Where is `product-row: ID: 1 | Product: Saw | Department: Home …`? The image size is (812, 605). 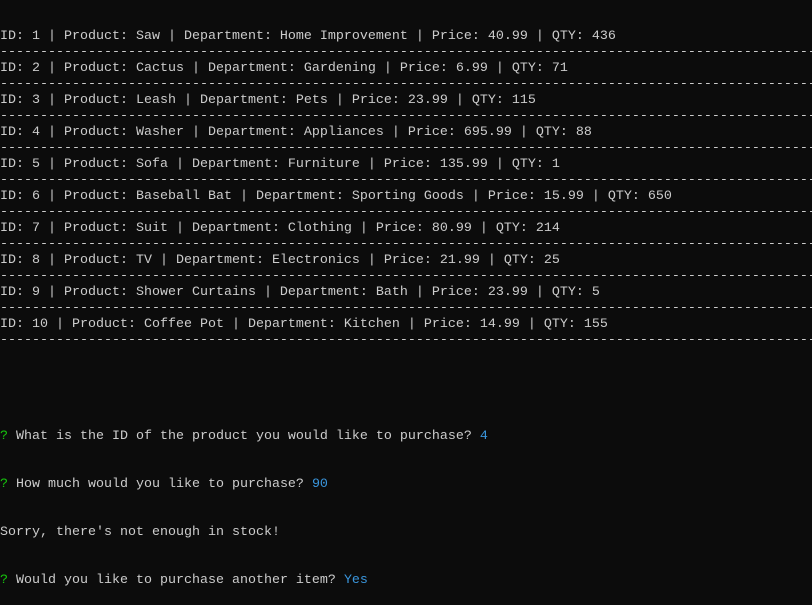
product-row: ID: 1 | Product: Saw | Department: Home … is located at coordinates (308, 36).